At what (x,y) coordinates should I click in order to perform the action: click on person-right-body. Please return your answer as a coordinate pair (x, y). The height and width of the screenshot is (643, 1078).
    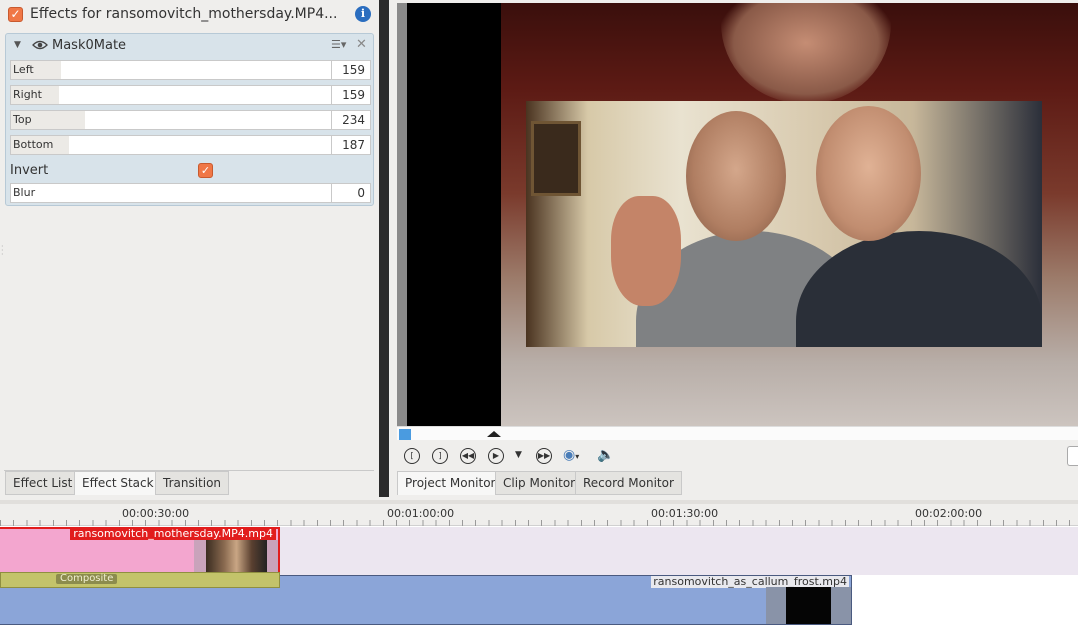
    Looking at the image, I should click on (919, 289).